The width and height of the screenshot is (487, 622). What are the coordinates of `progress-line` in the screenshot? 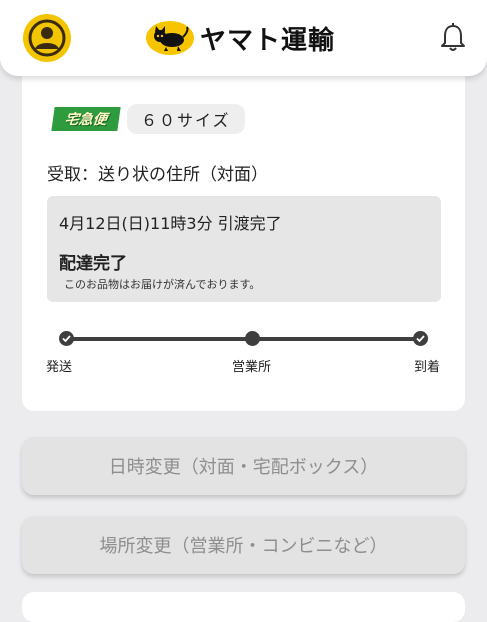 It's located at (243, 339).